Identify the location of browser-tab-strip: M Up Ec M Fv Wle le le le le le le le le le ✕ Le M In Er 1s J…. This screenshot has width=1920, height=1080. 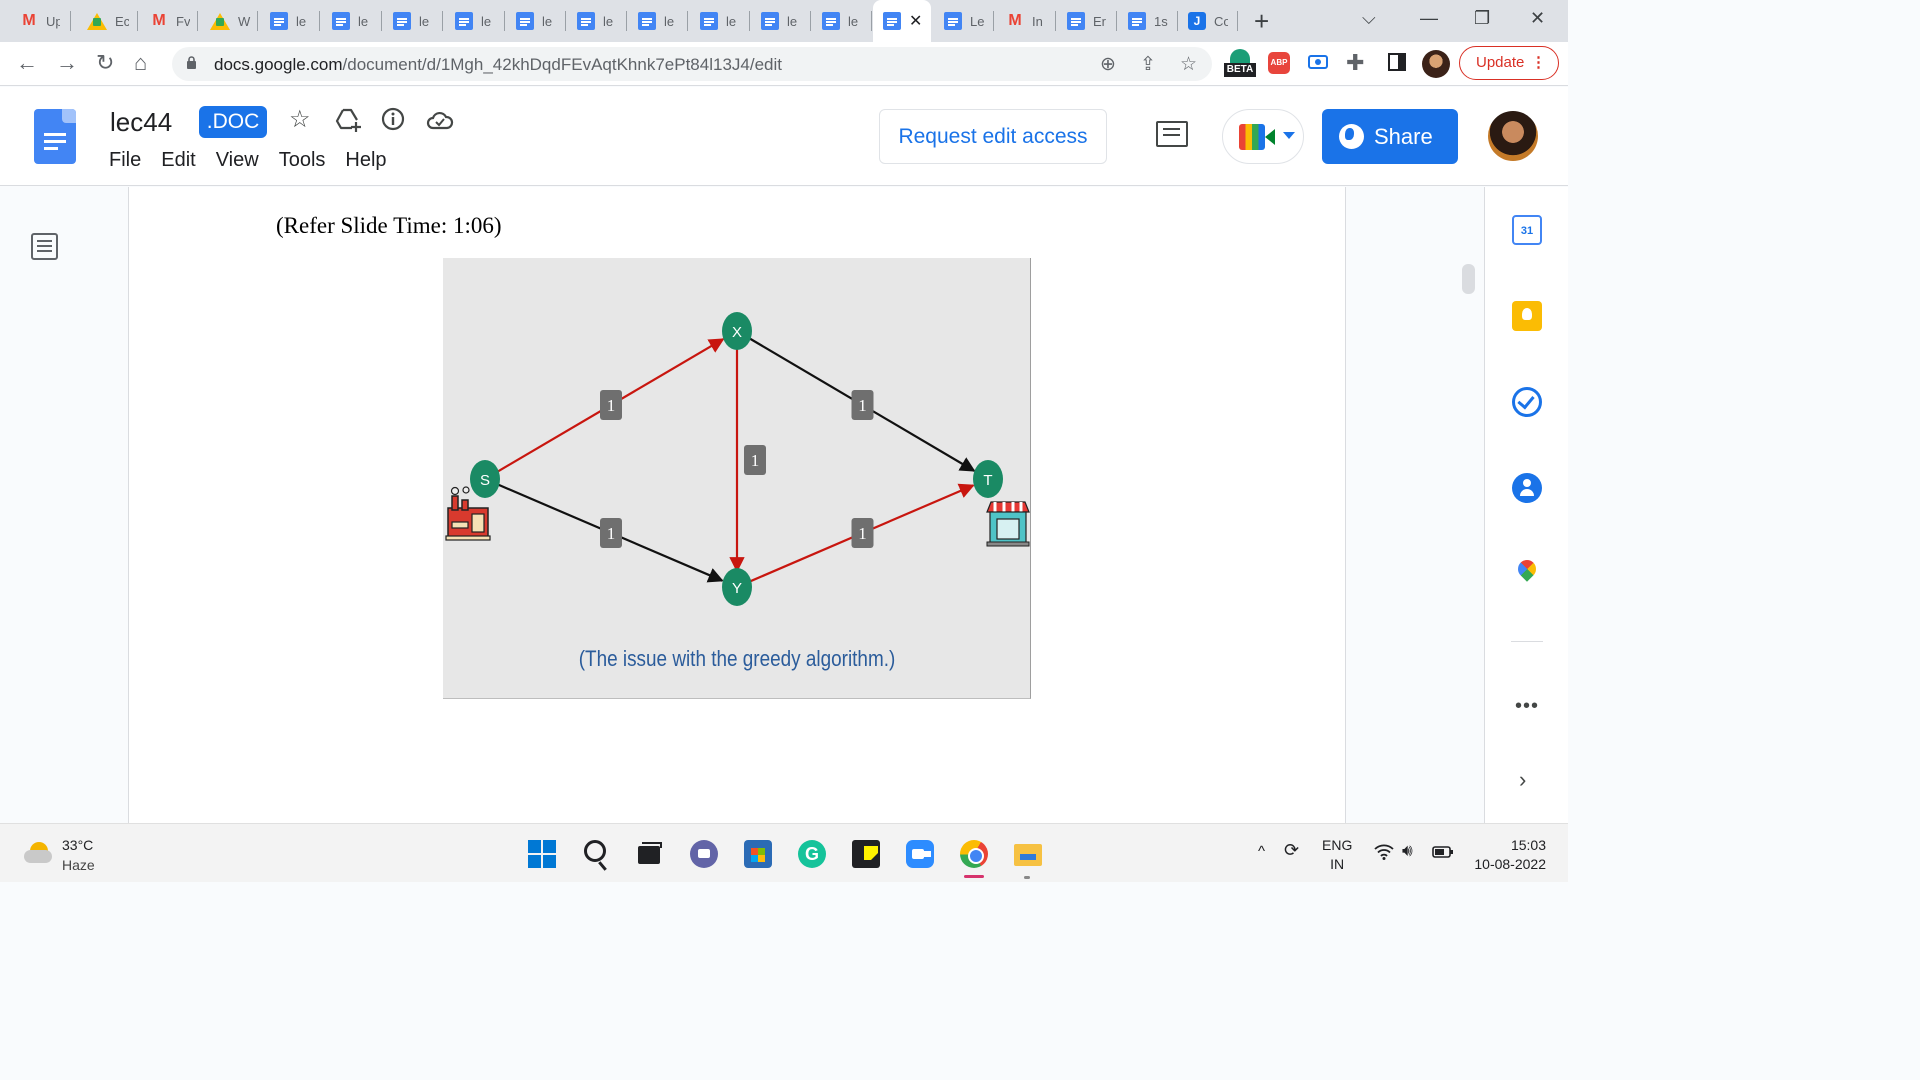
(784, 21).